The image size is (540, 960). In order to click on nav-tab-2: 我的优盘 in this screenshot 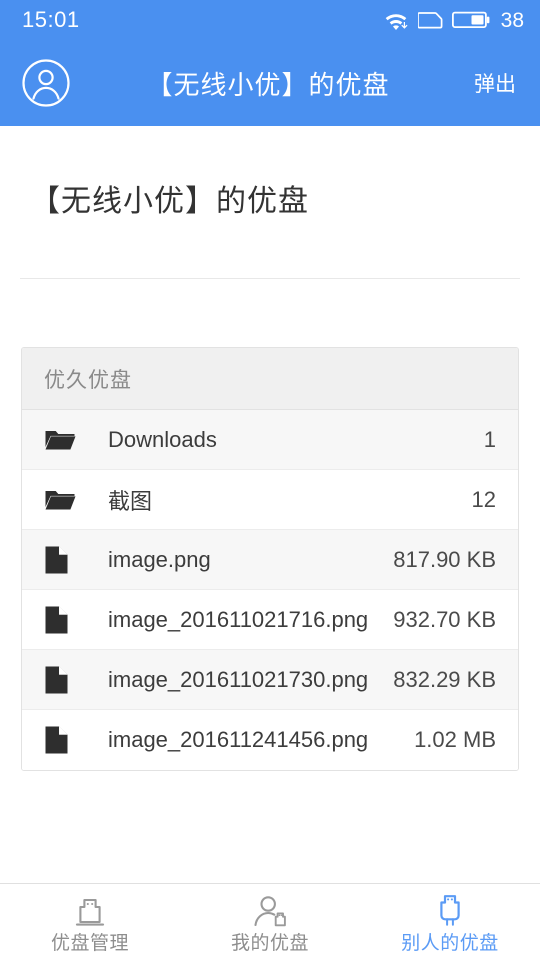, I will do `click(270, 922)`.